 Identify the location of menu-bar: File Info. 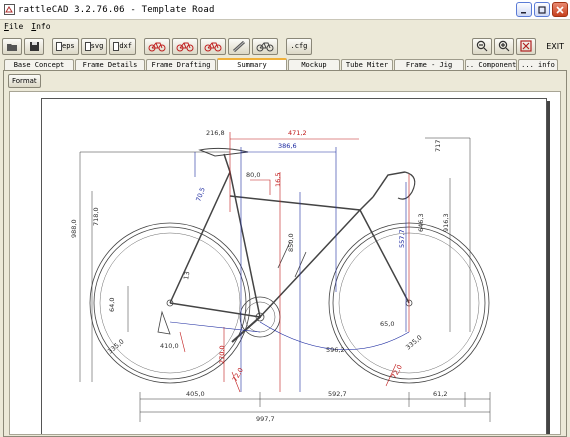
(285, 26).